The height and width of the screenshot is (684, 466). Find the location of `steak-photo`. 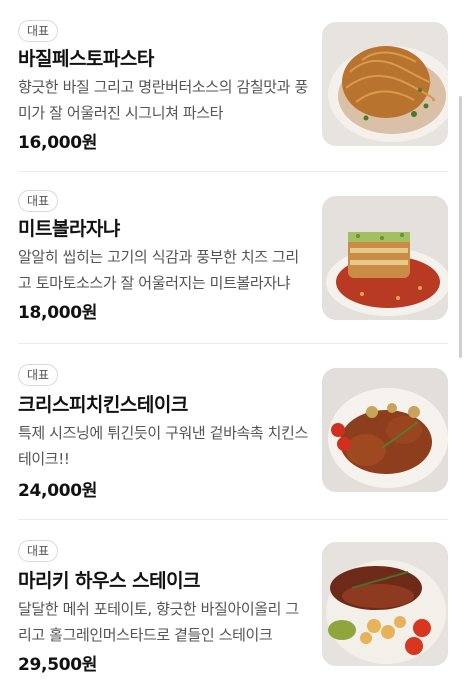

steak-photo is located at coordinates (385, 604).